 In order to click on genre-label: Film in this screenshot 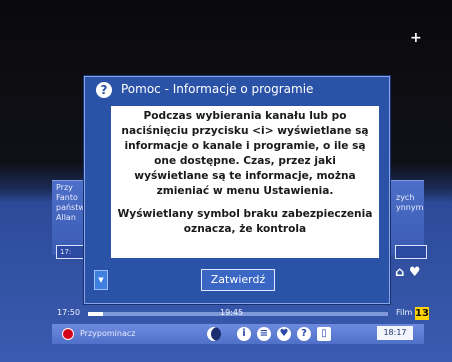, I will do `click(404, 312)`.